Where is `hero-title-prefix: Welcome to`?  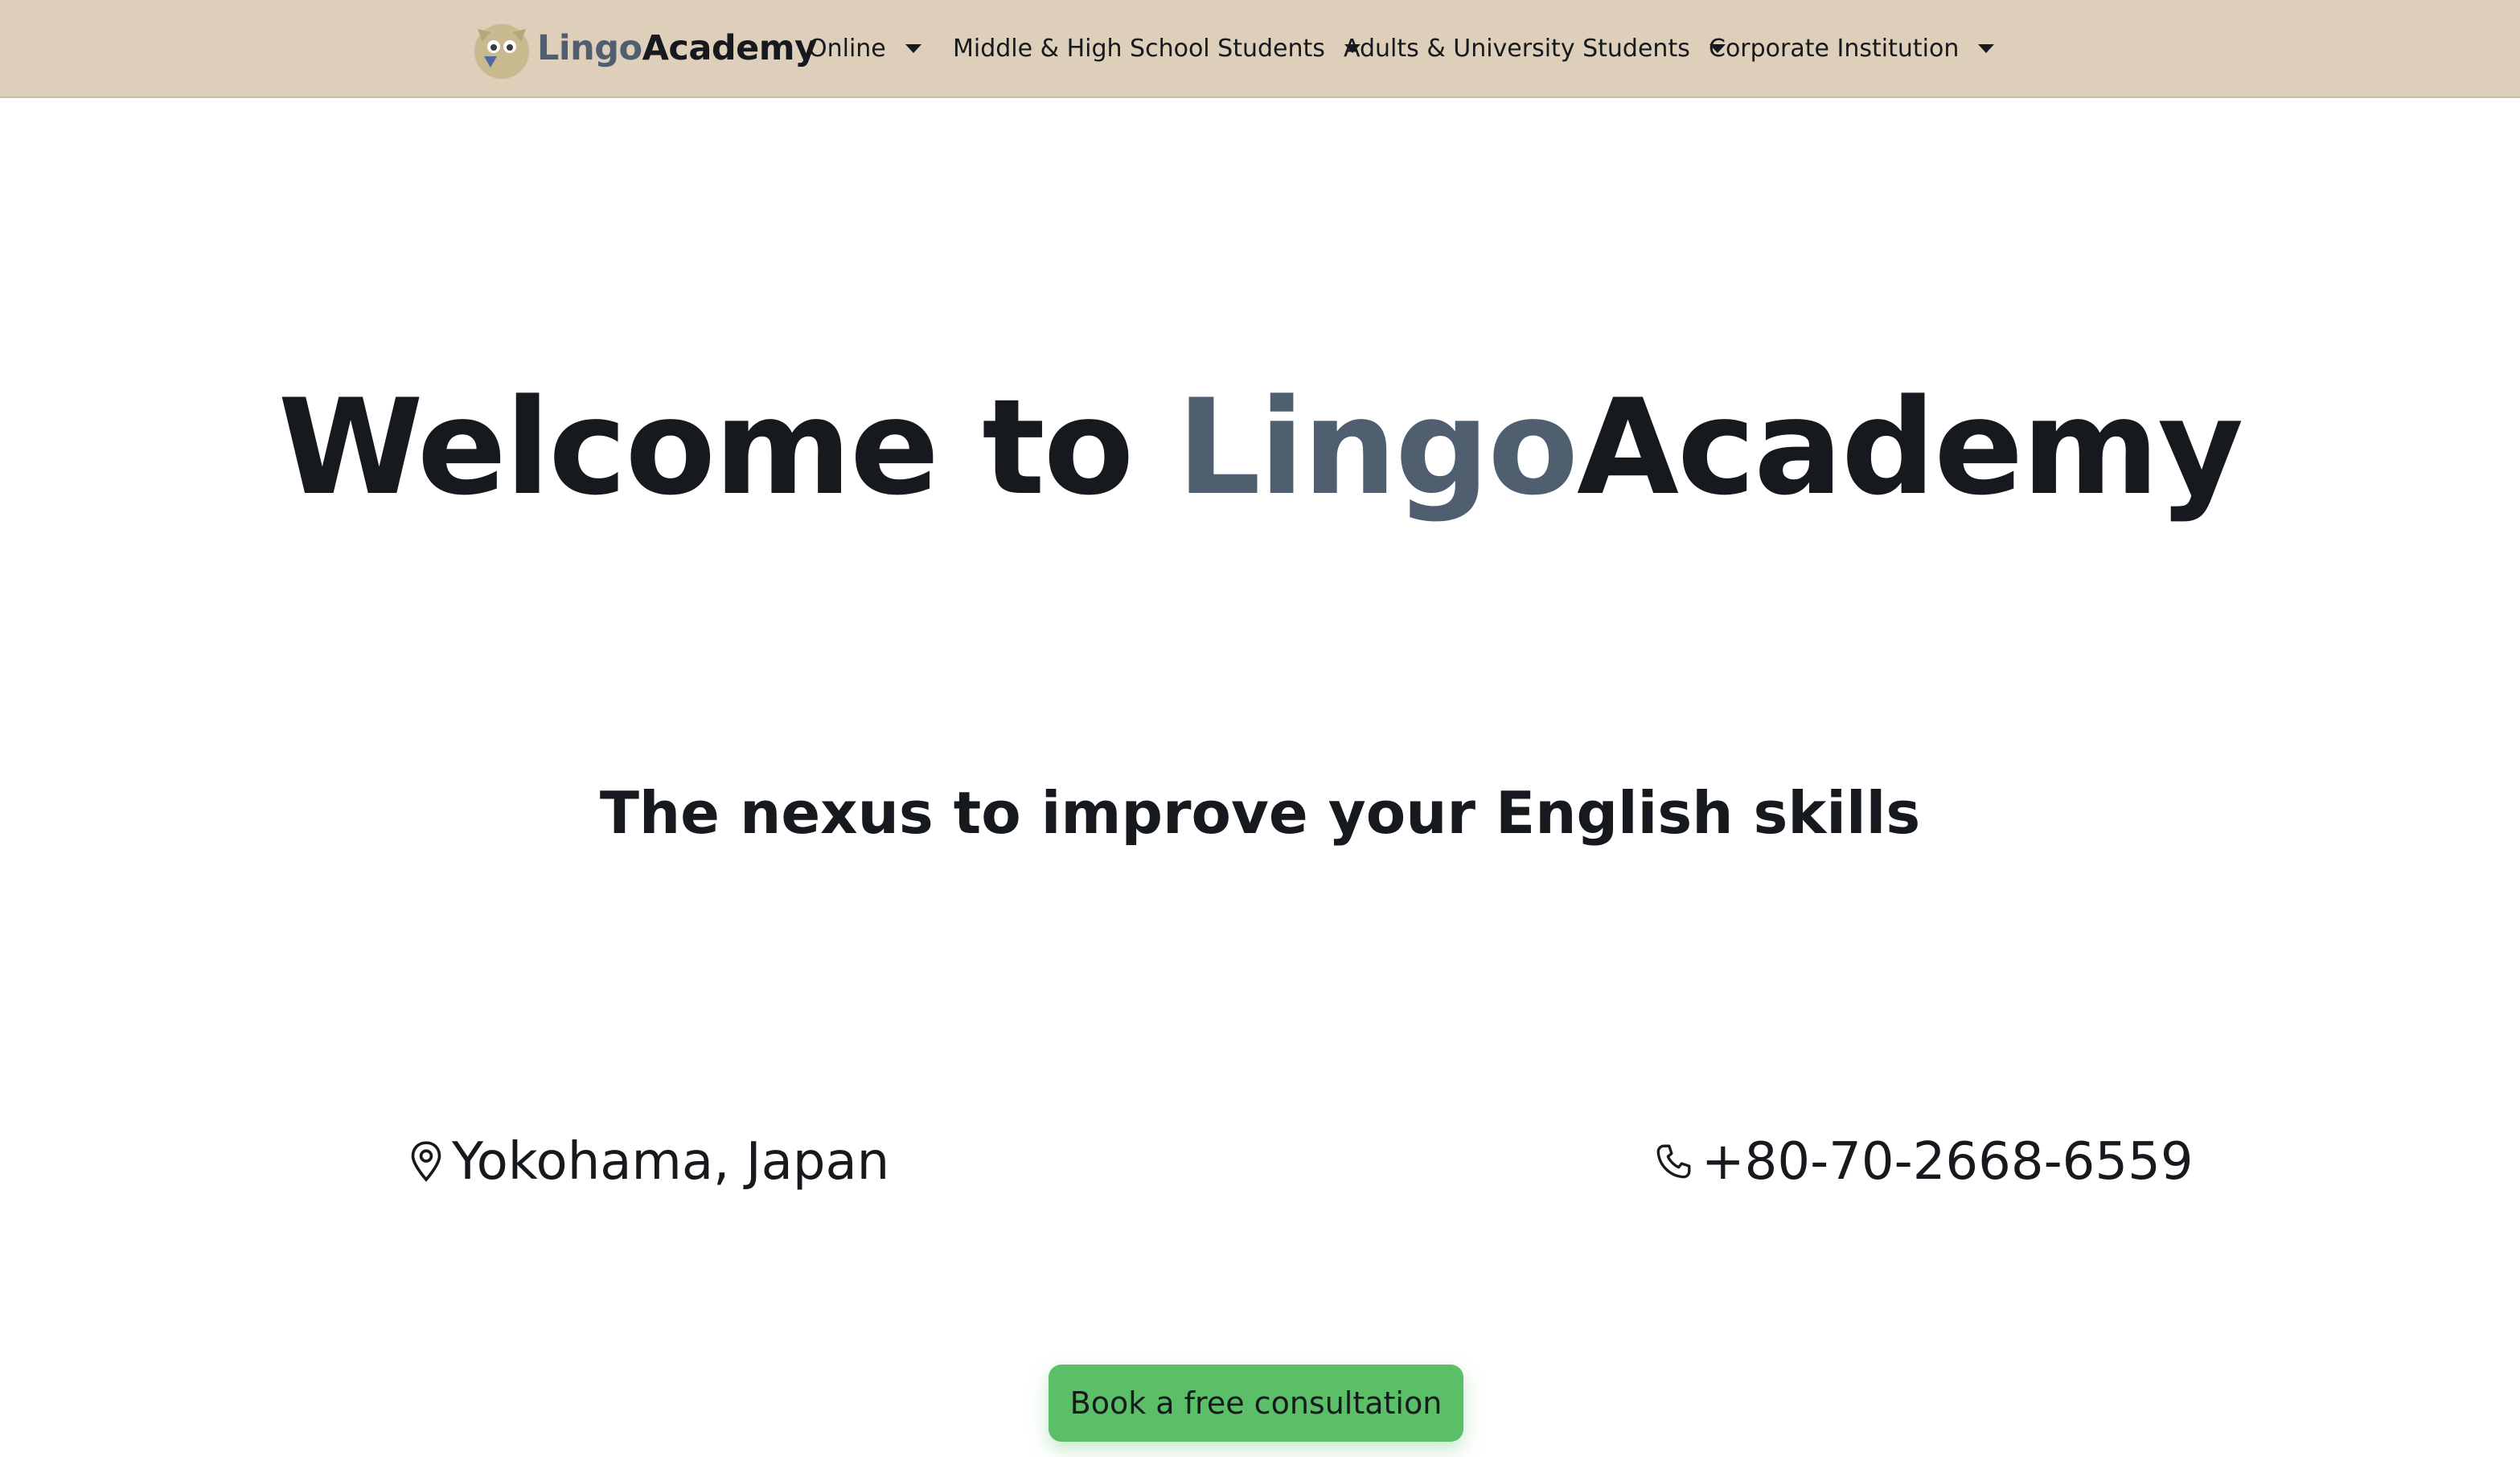
hero-title-prefix: Welcome to is located at coordinates (727, 447).